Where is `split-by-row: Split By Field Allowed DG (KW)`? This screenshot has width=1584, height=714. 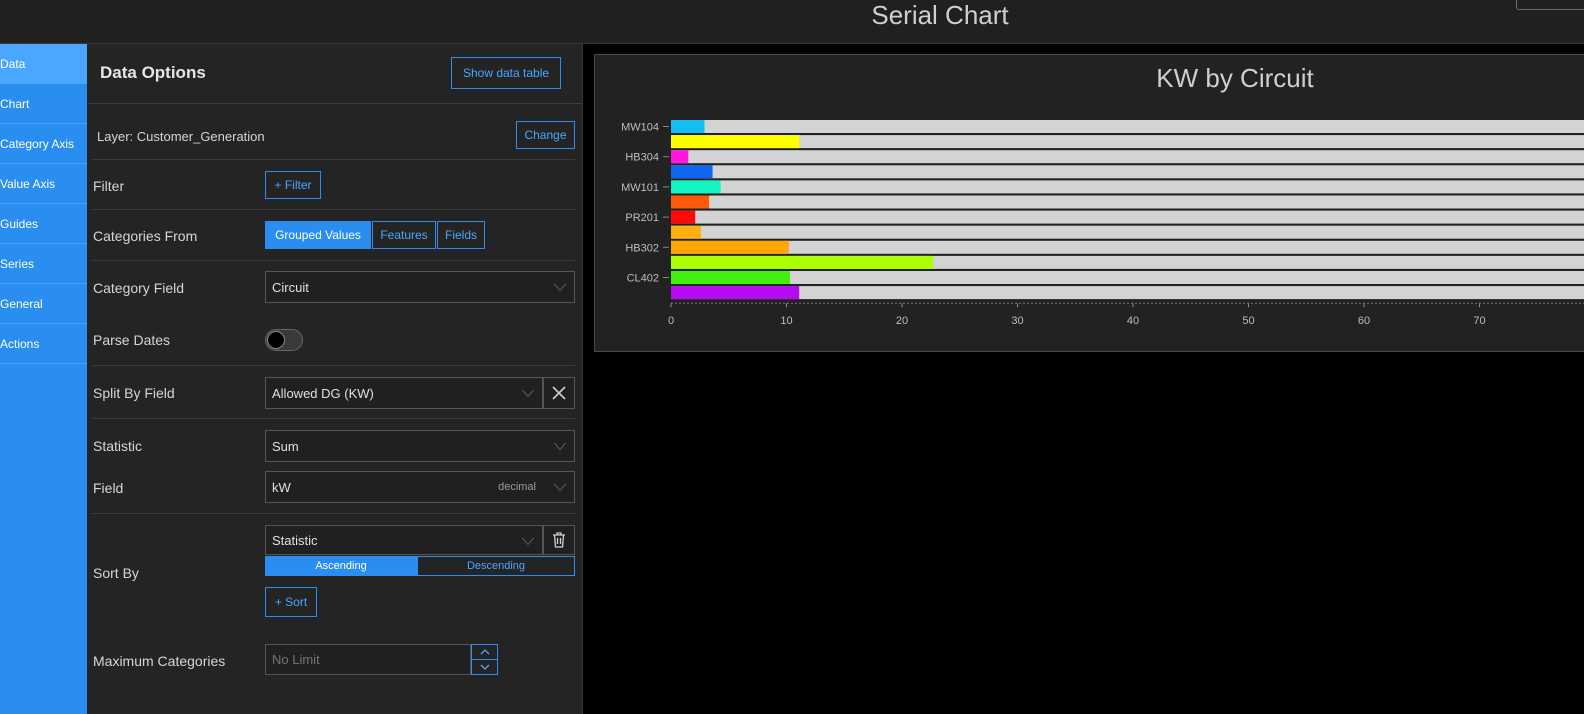 split-by-row: Split By Field Allowed DG (KW) is located at coordinates (334, 392).